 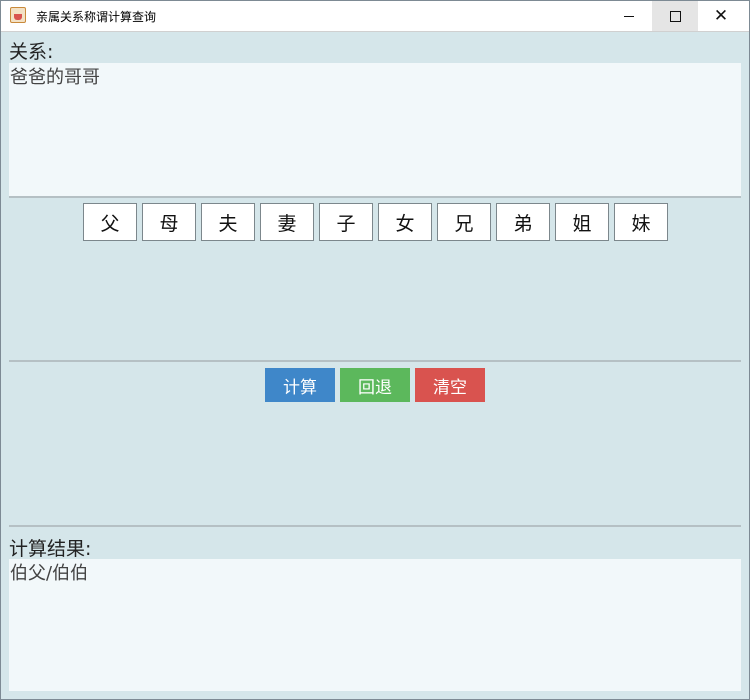 What do you see at coordinates (300, 385) in the screenshot?
I see `calculate-button: 计算` at bounding box center [300, 385].